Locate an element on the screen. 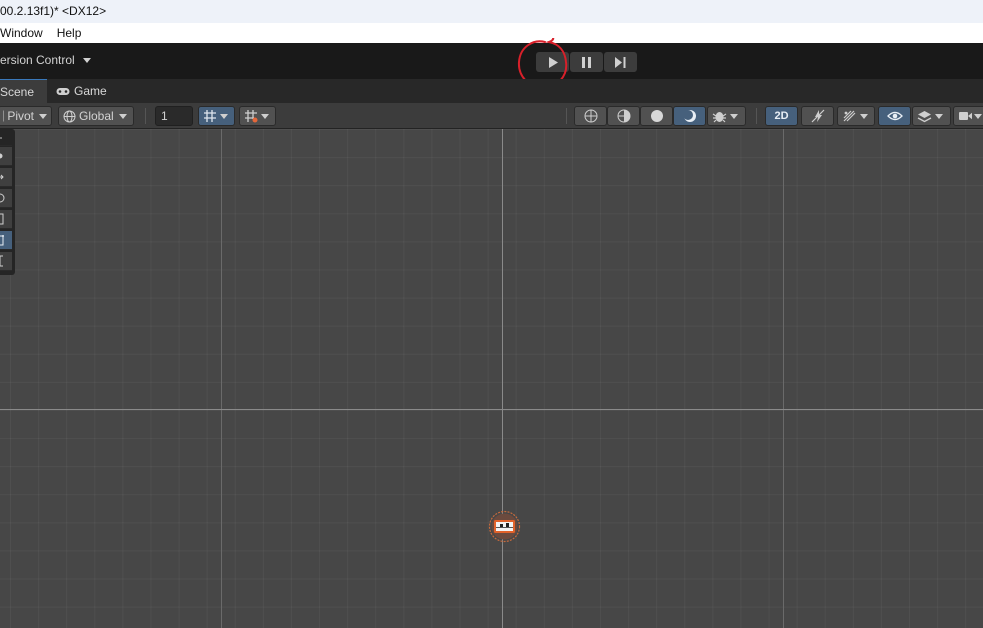 This screenshot has height=628, width=983. scene-object-icon is located at coordinates (504, 526).